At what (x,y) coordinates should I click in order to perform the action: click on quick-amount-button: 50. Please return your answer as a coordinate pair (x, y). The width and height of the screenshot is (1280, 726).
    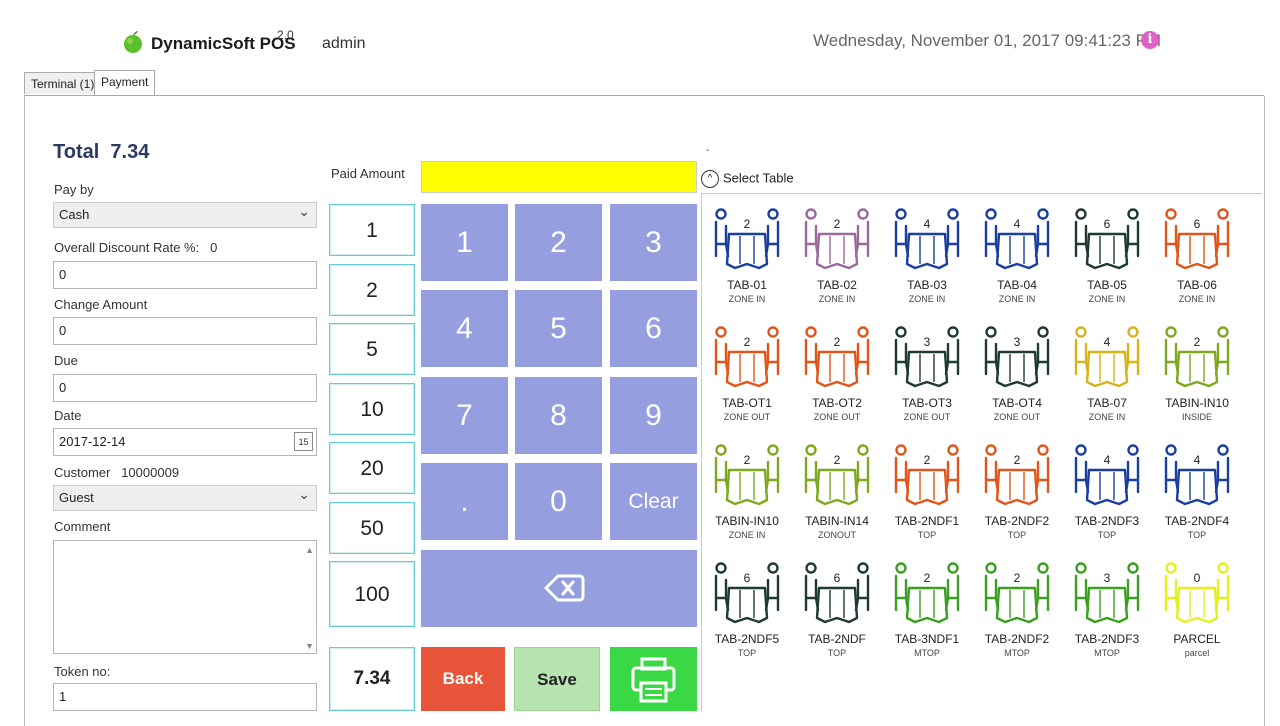
    Looking at the image, I should click on (372, 528).